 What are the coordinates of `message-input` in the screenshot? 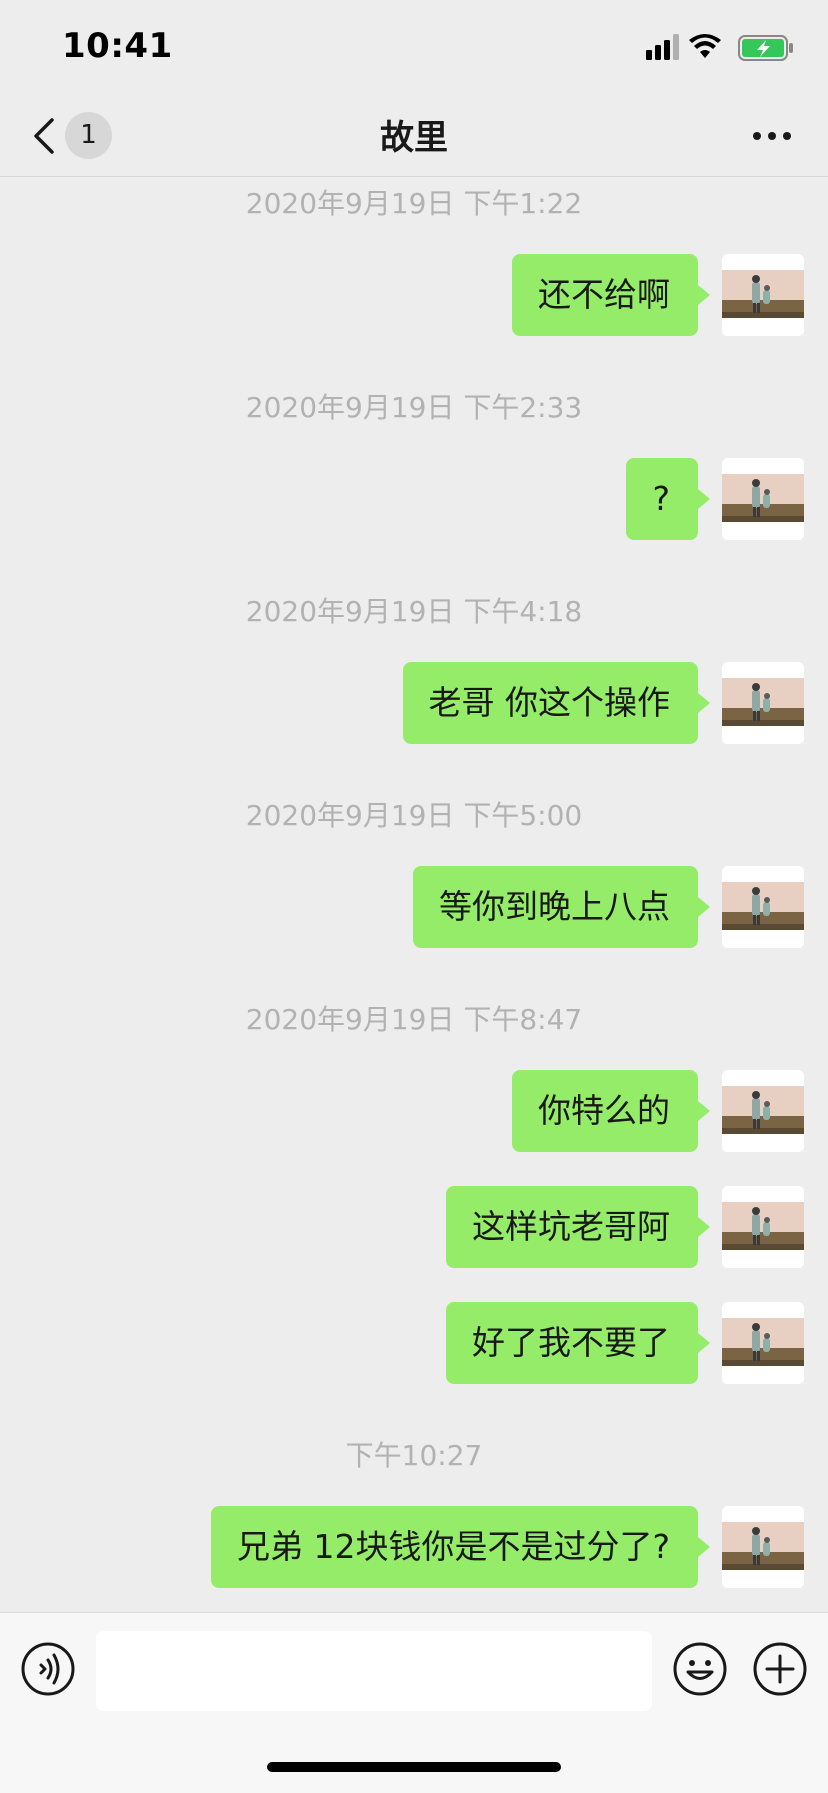 It's located at (374, 1671).